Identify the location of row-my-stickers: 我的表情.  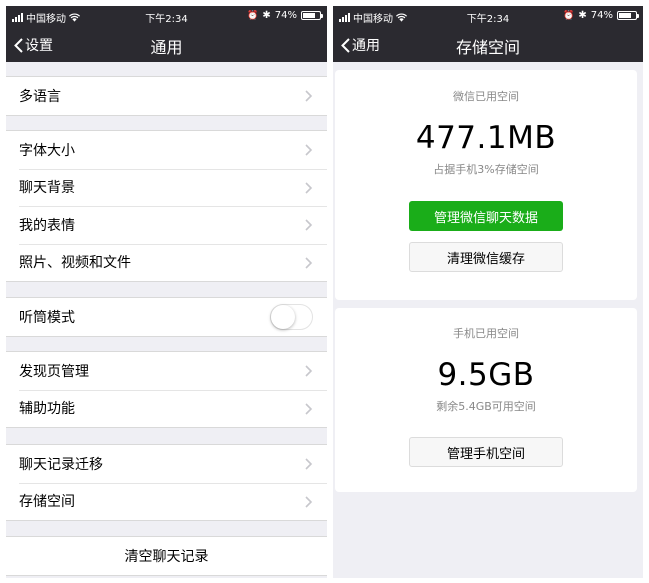
(166, 225).